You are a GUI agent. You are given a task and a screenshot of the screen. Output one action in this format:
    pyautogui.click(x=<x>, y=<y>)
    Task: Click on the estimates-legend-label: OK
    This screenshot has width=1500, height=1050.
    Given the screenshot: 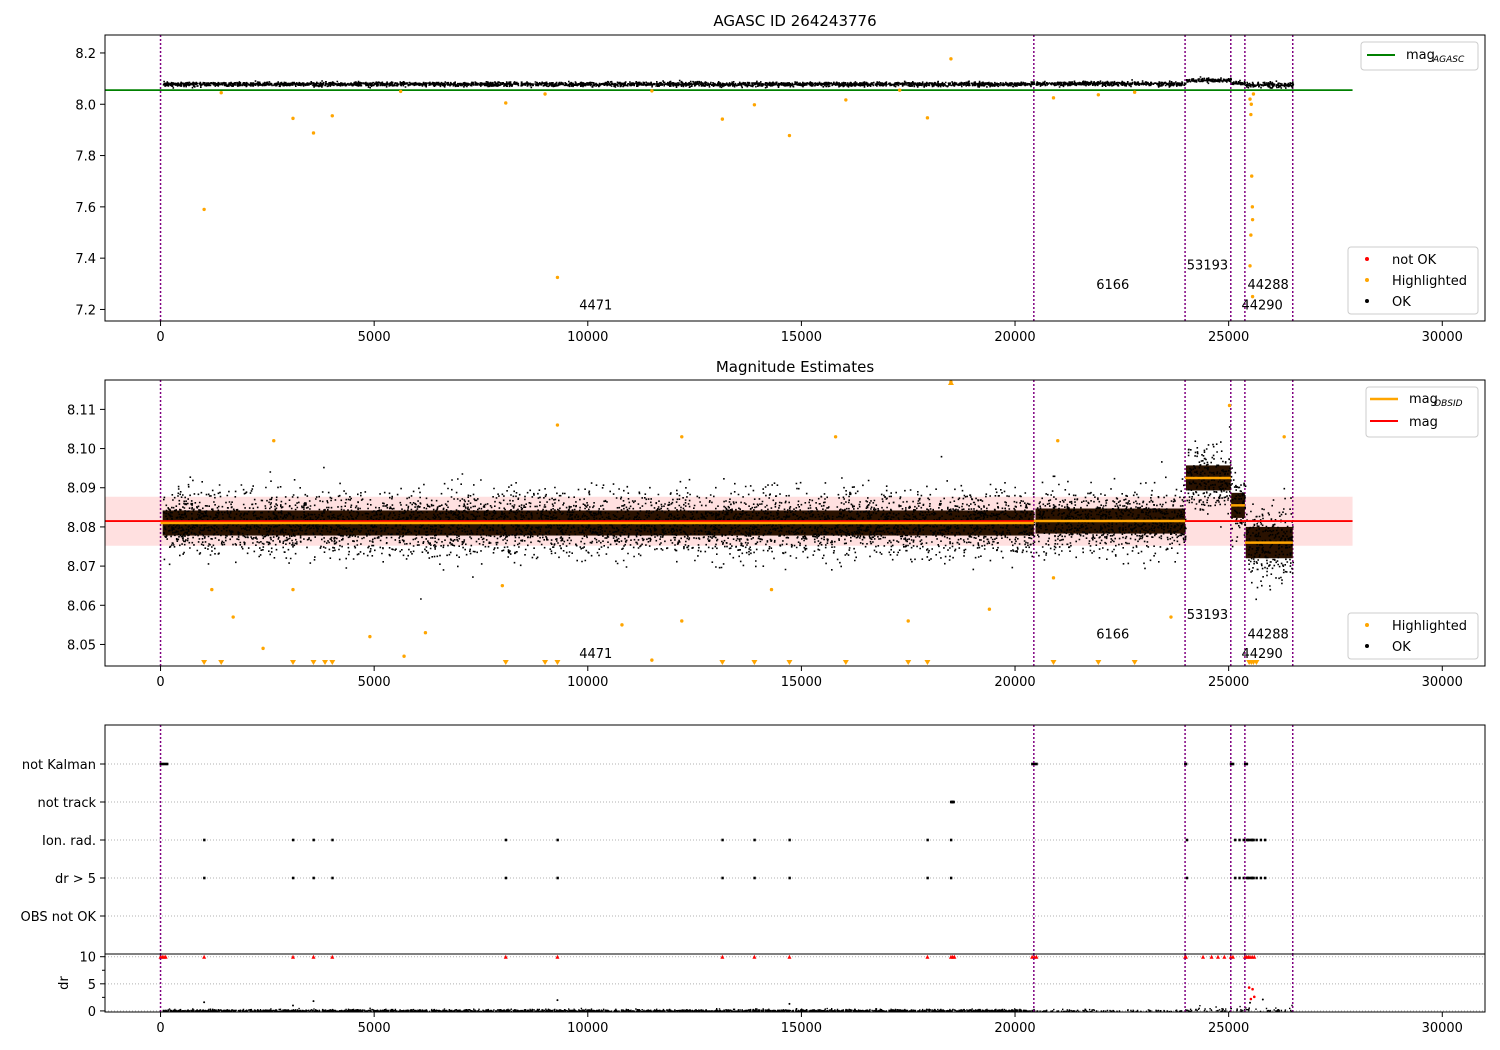 What is the action you would take?
    pyautogui.click(x=1401, y=647)
    